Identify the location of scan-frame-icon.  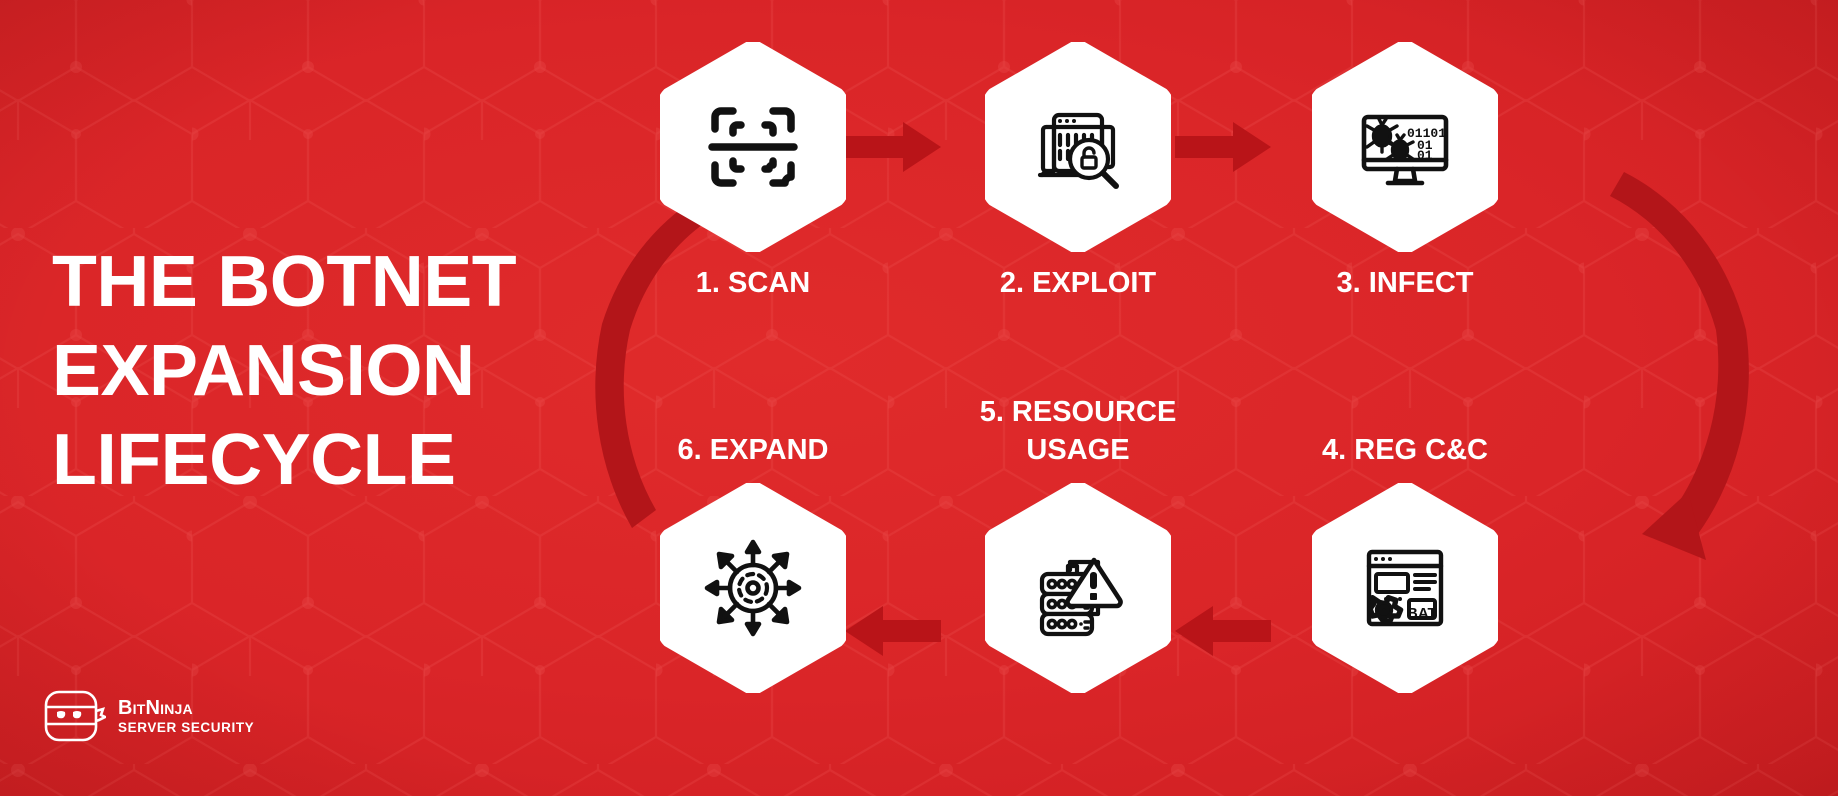
(753, 147).